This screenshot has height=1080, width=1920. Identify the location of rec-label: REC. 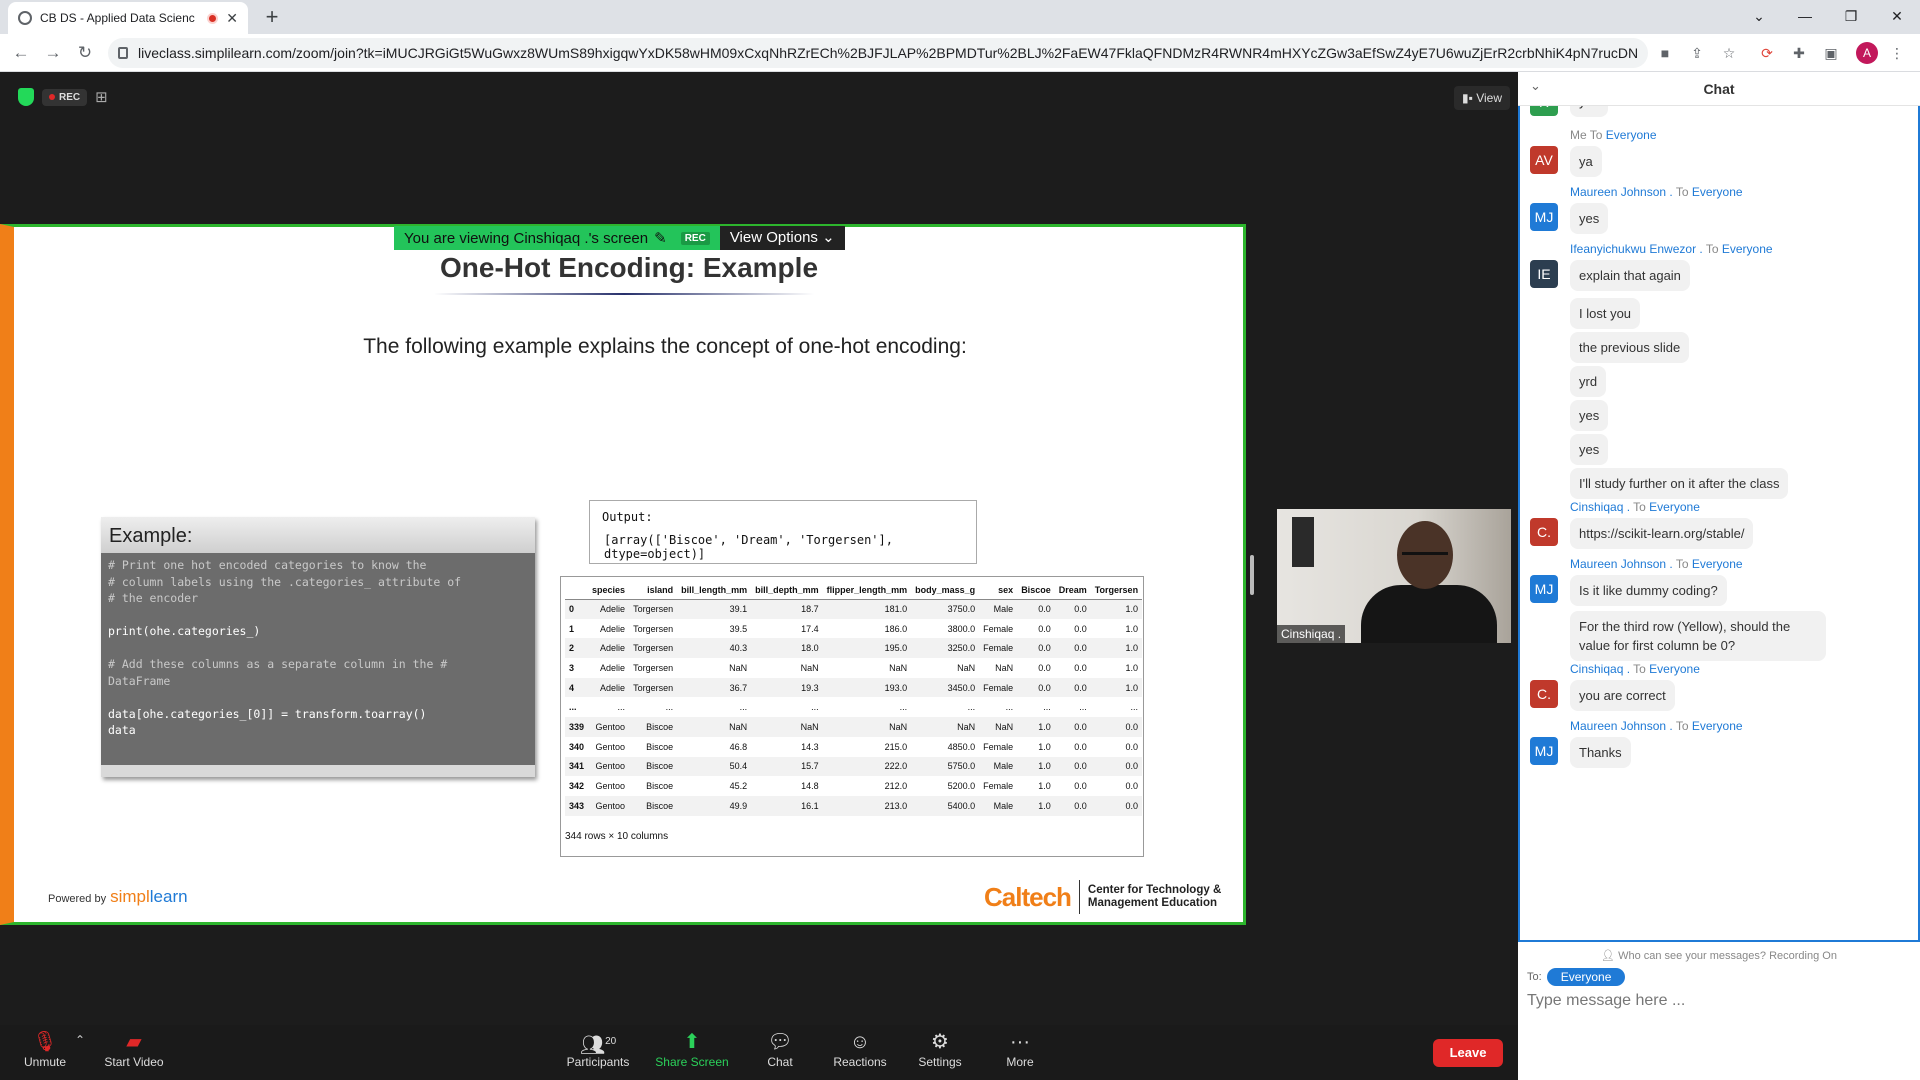
(70, 97).